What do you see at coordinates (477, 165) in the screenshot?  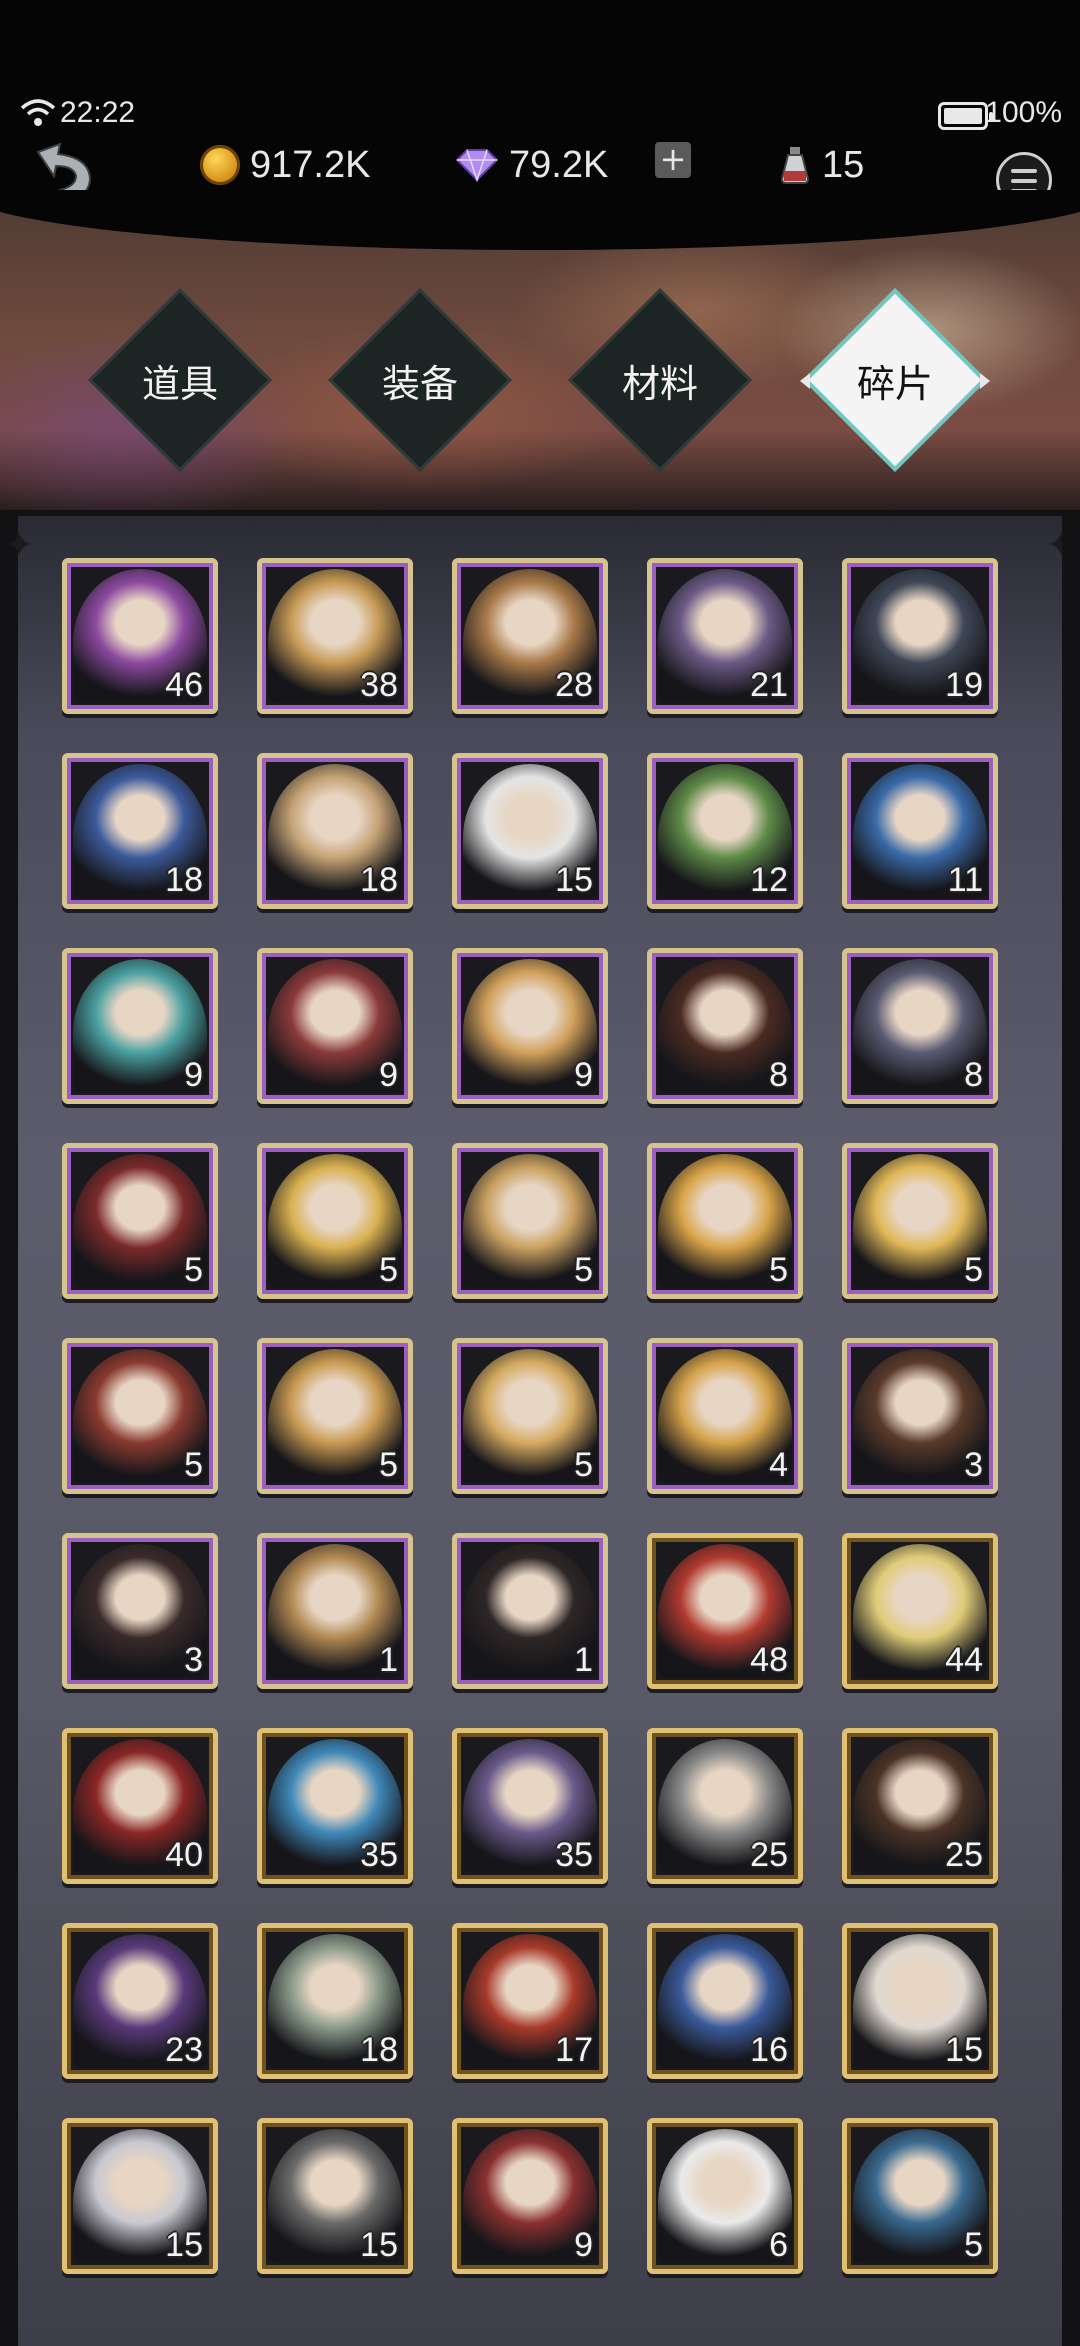 I see `diamond-icon` at bounding box center [477, 165].